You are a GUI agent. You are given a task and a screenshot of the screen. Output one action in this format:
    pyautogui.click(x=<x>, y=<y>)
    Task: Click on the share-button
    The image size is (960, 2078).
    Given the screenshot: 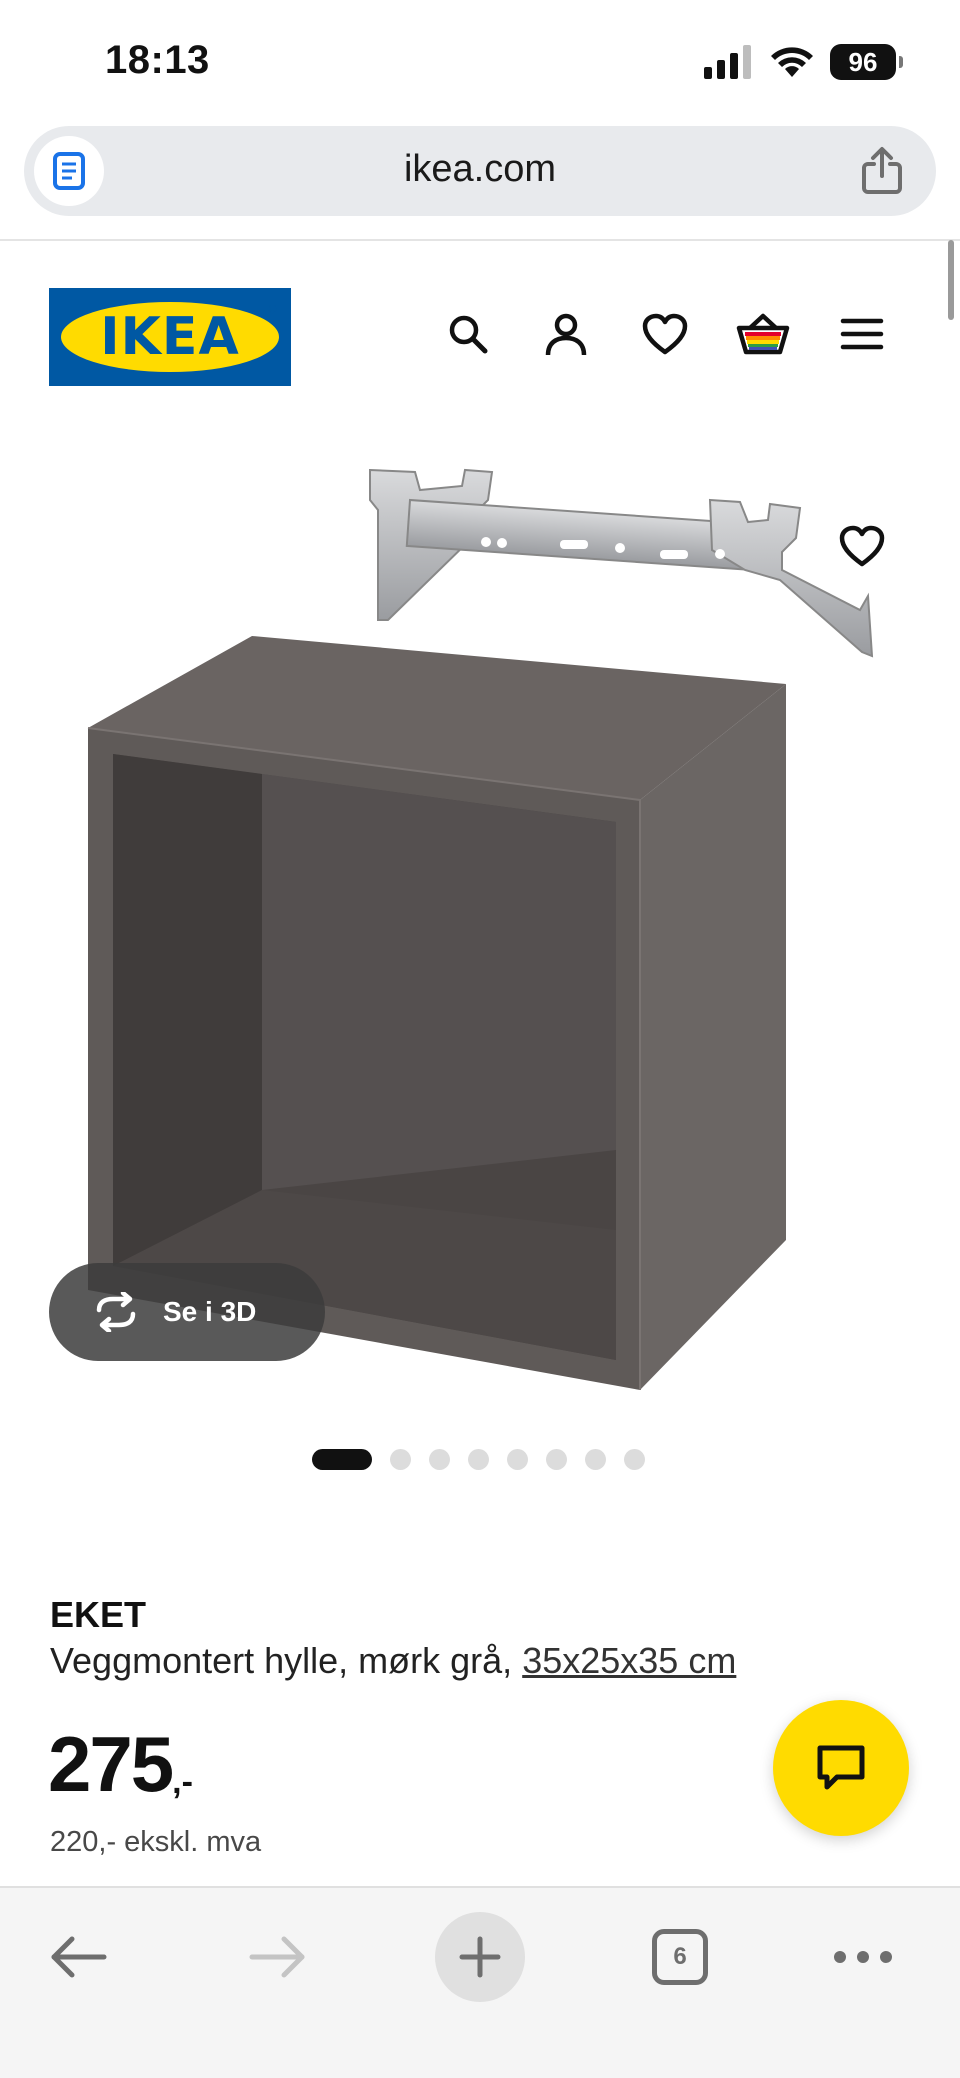 What is the action you would take?
    pyautogui.click(x=882, y=171)
    